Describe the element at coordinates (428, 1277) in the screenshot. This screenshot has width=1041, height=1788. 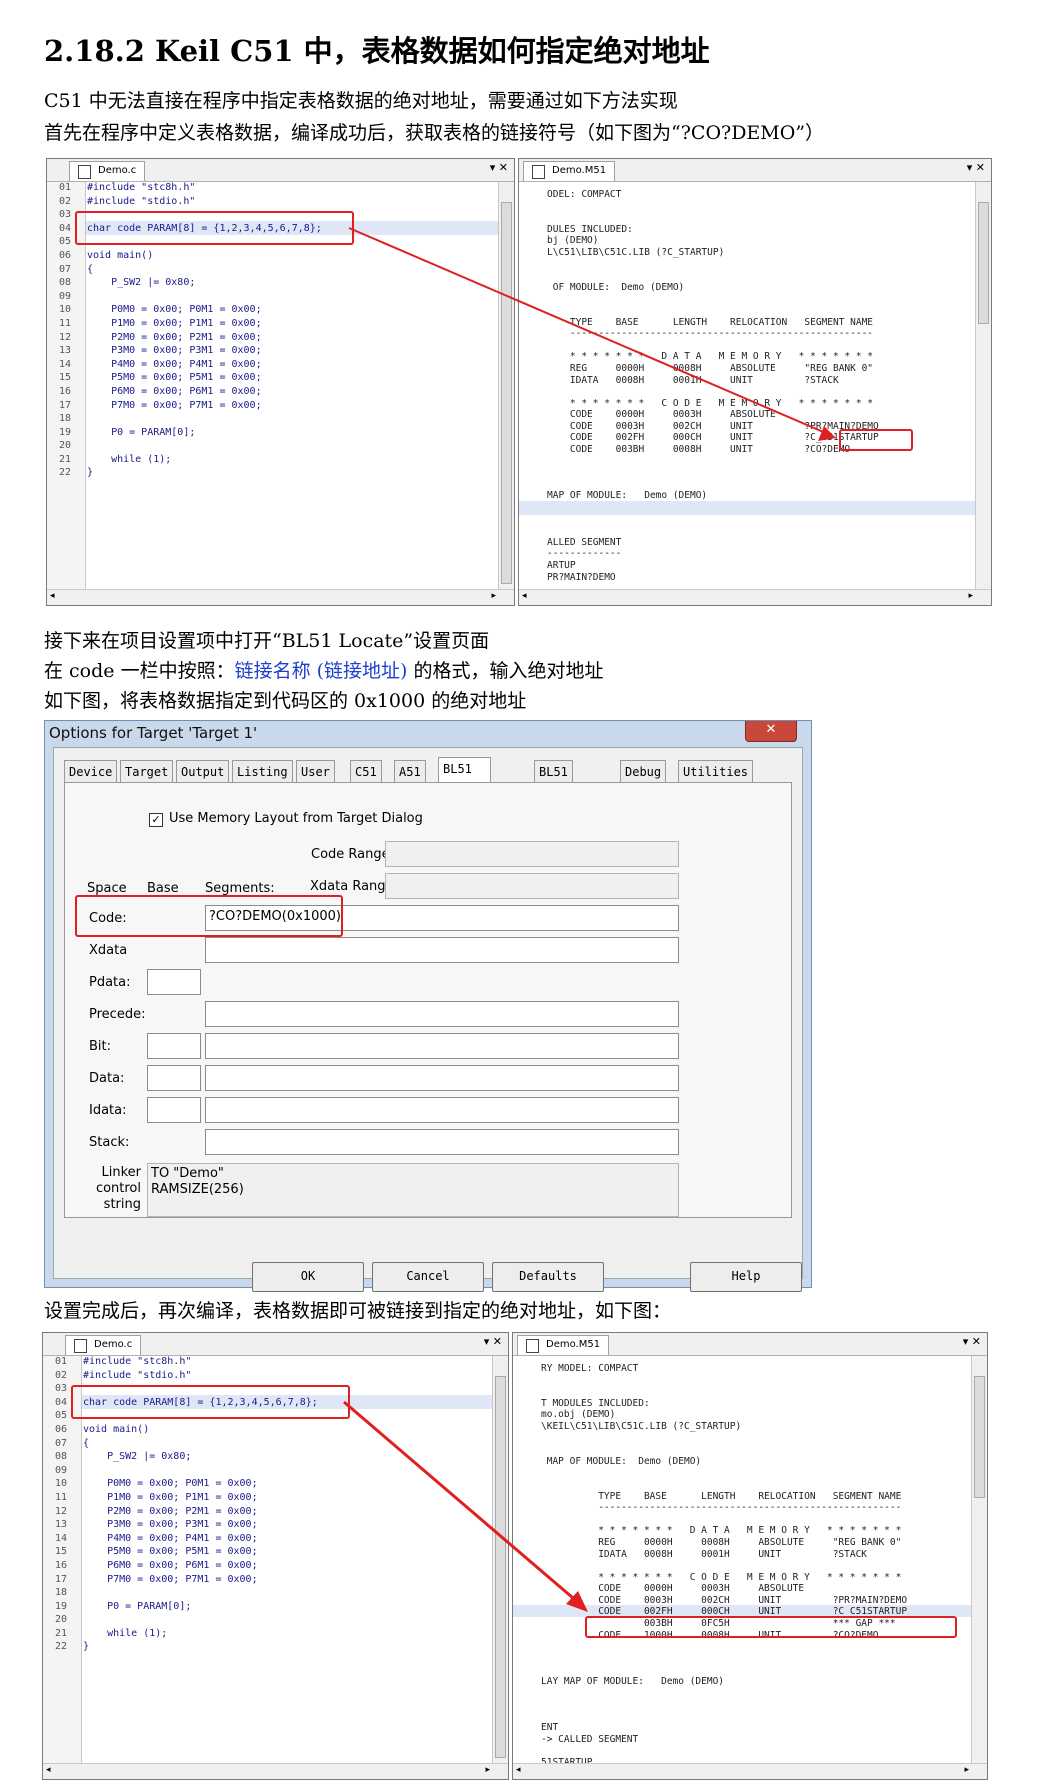
I see `cancel-button: Cancel` at that location.